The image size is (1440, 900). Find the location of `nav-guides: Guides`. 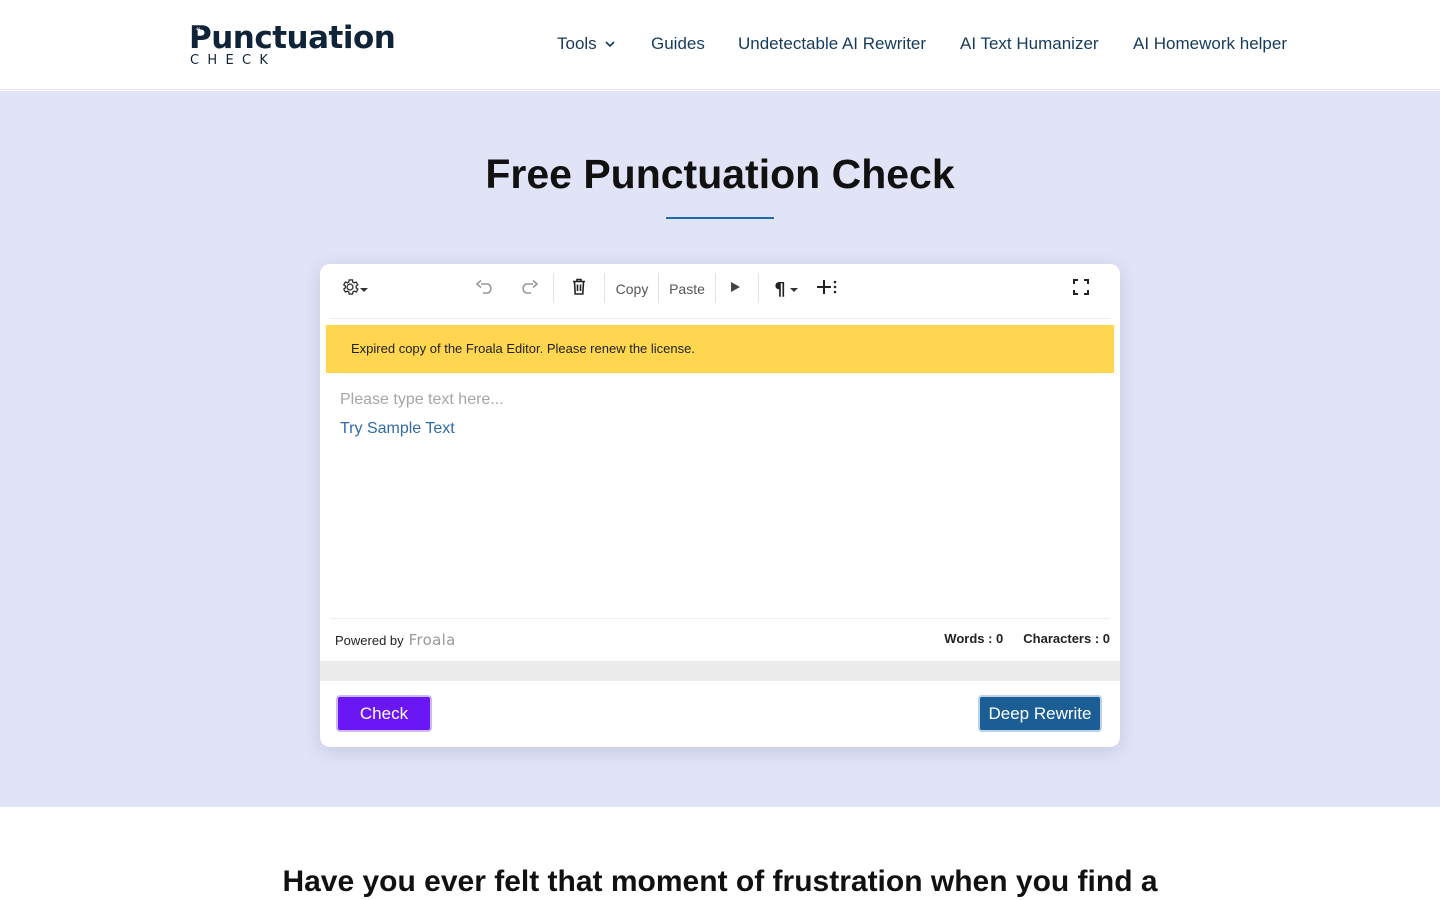

nav-guides: Guides is located at coordinates (678, 44).